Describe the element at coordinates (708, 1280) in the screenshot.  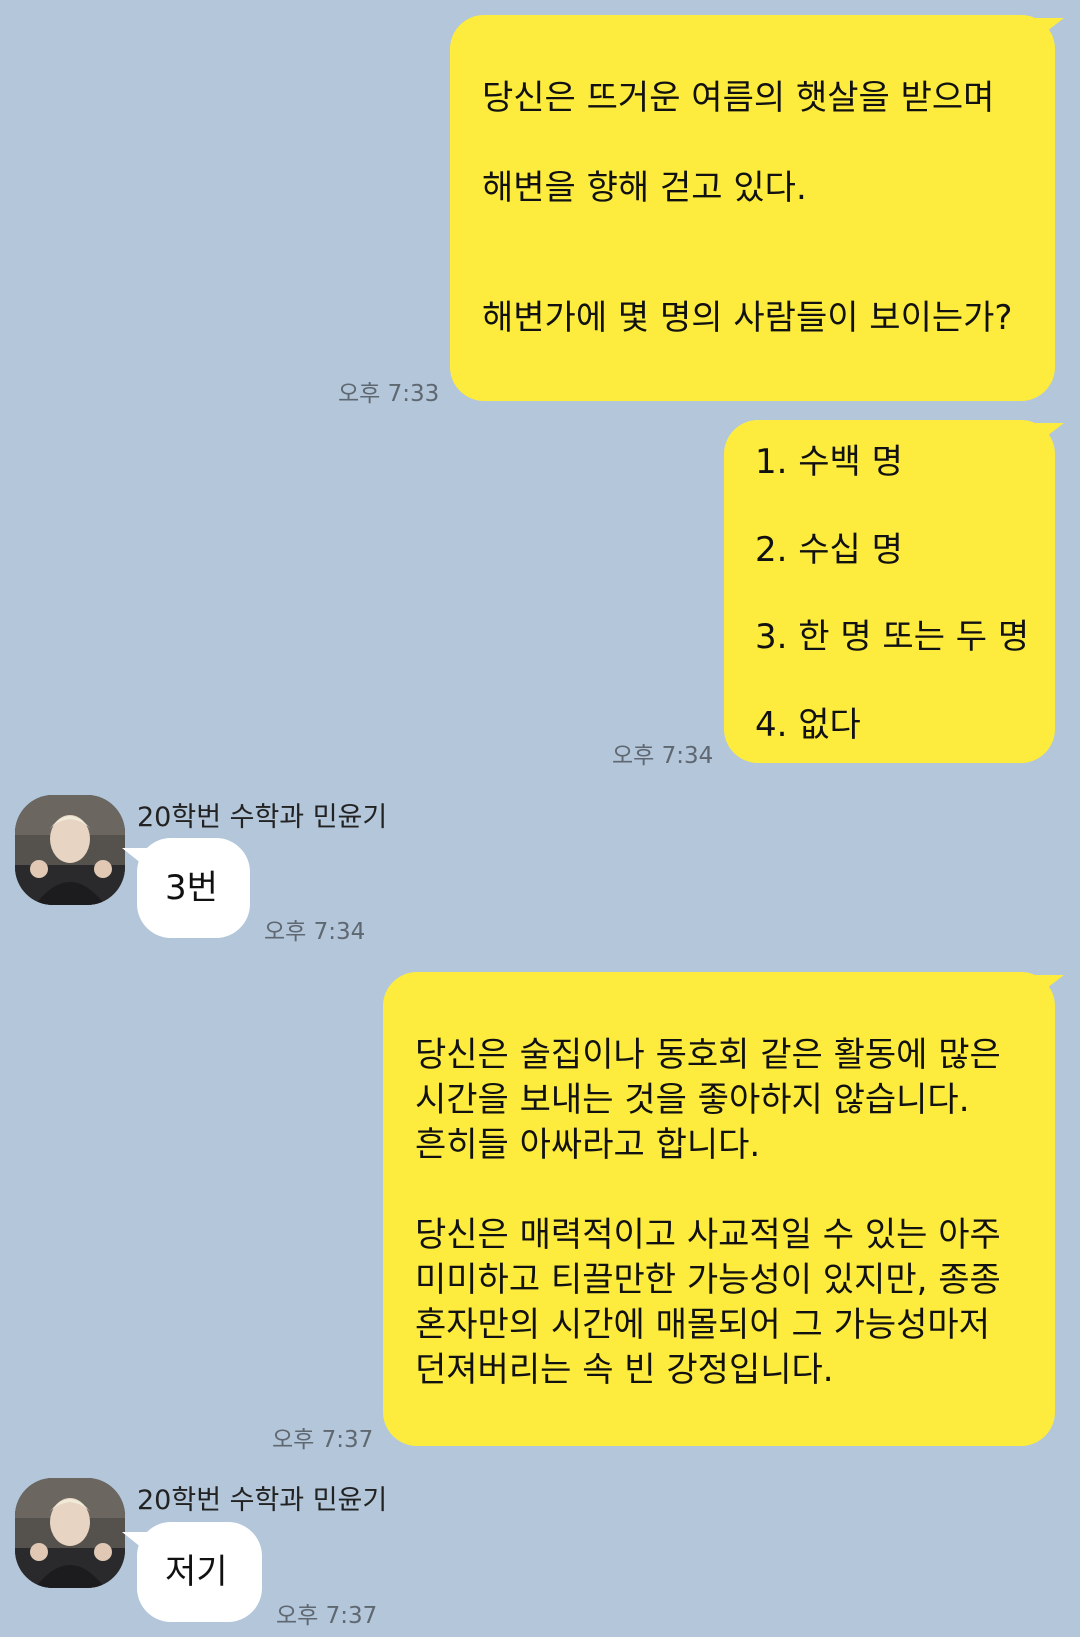
I see `message-text: 미미하고 티끌만한 가능성이 있지만, 종종` at that location.